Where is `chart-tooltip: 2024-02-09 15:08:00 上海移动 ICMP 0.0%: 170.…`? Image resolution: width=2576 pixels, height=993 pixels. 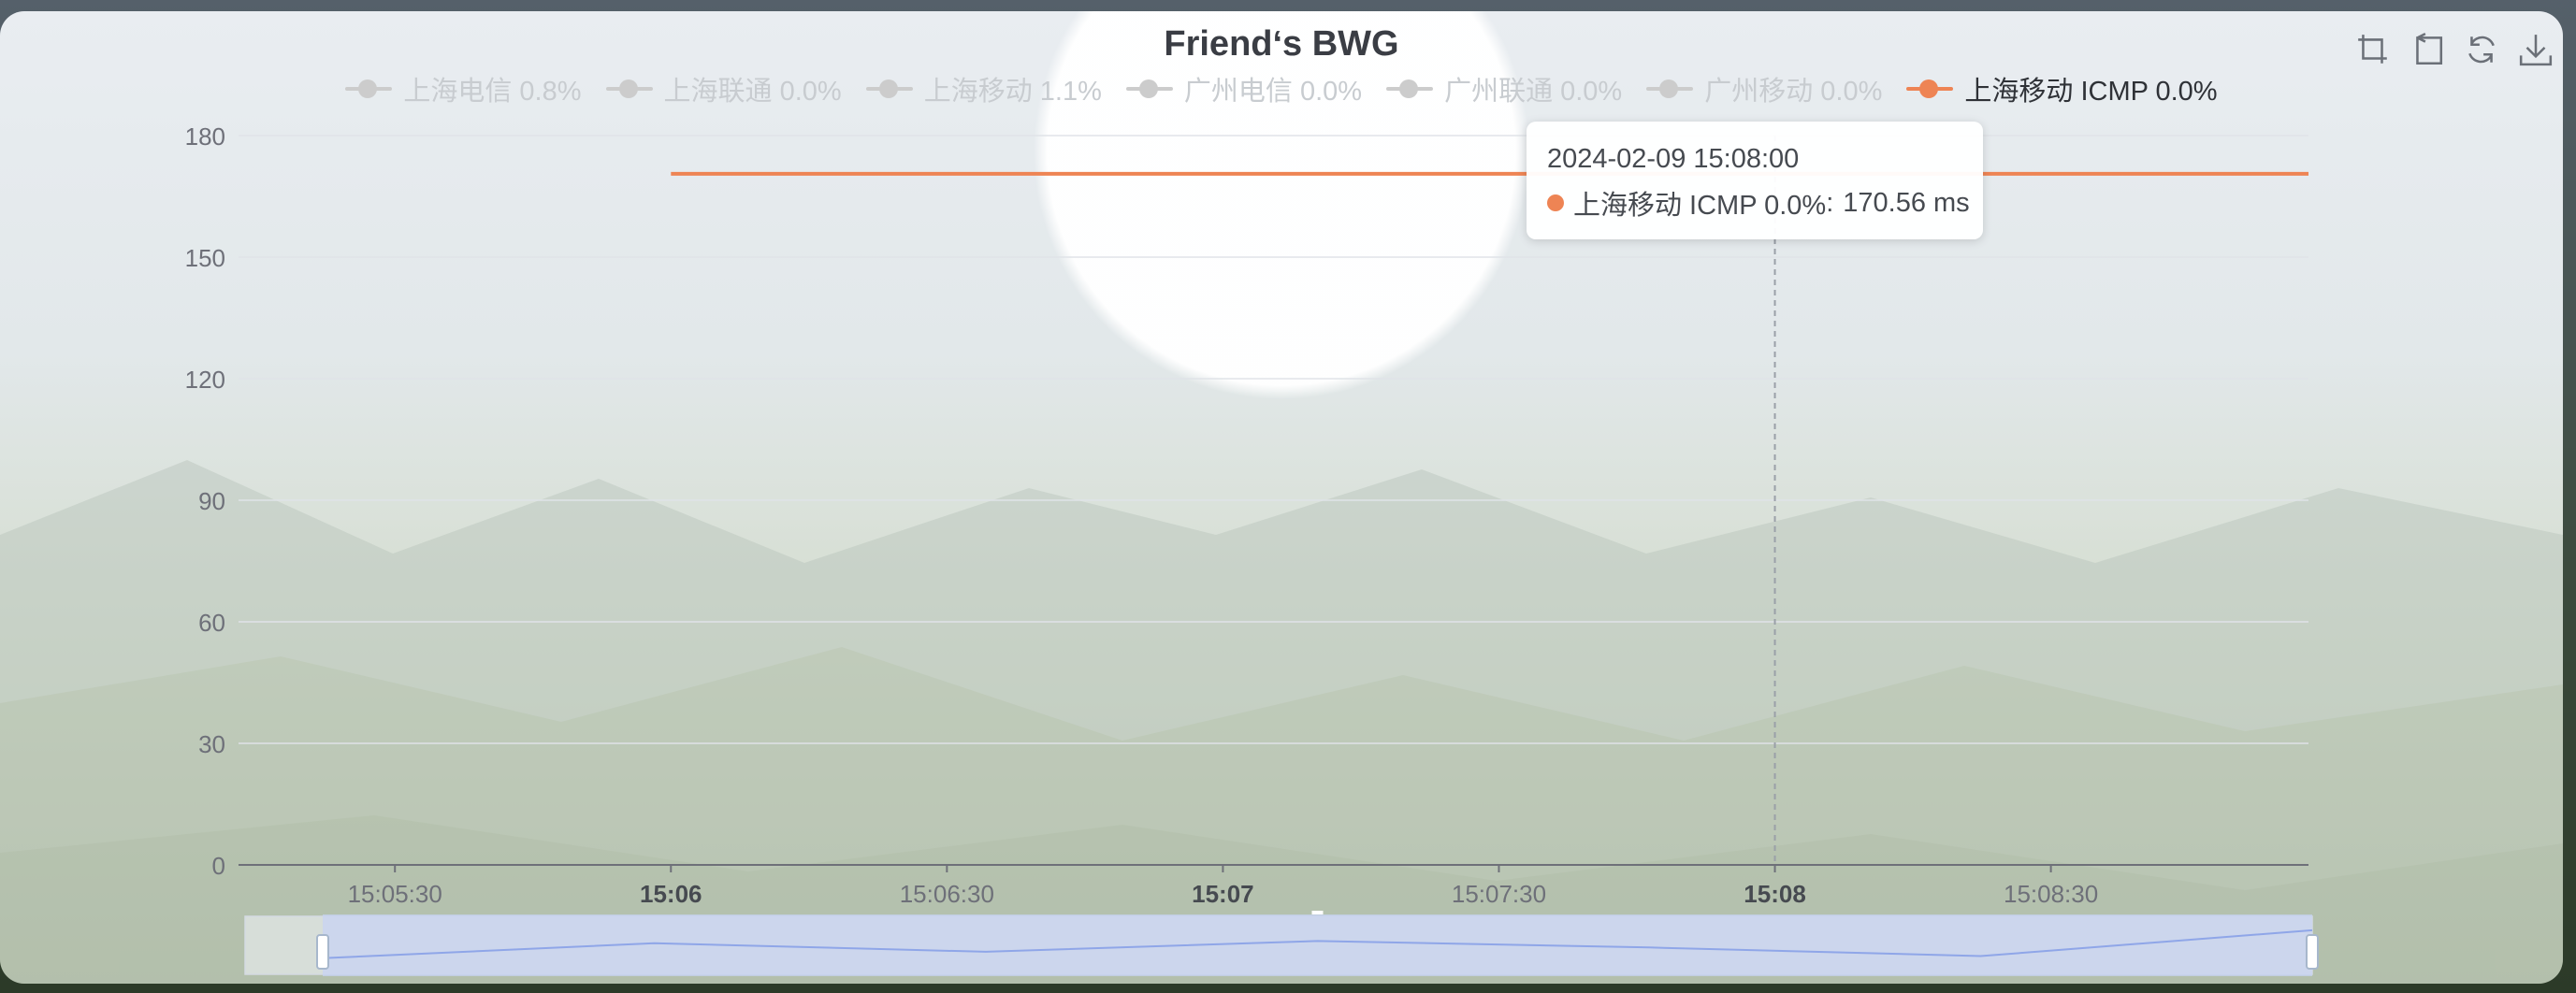
chart-tooltip: 2024-02-09 15:08:00 上海移动 ICMP 0.0%: 170.… is located at coordinates (1755, 180).